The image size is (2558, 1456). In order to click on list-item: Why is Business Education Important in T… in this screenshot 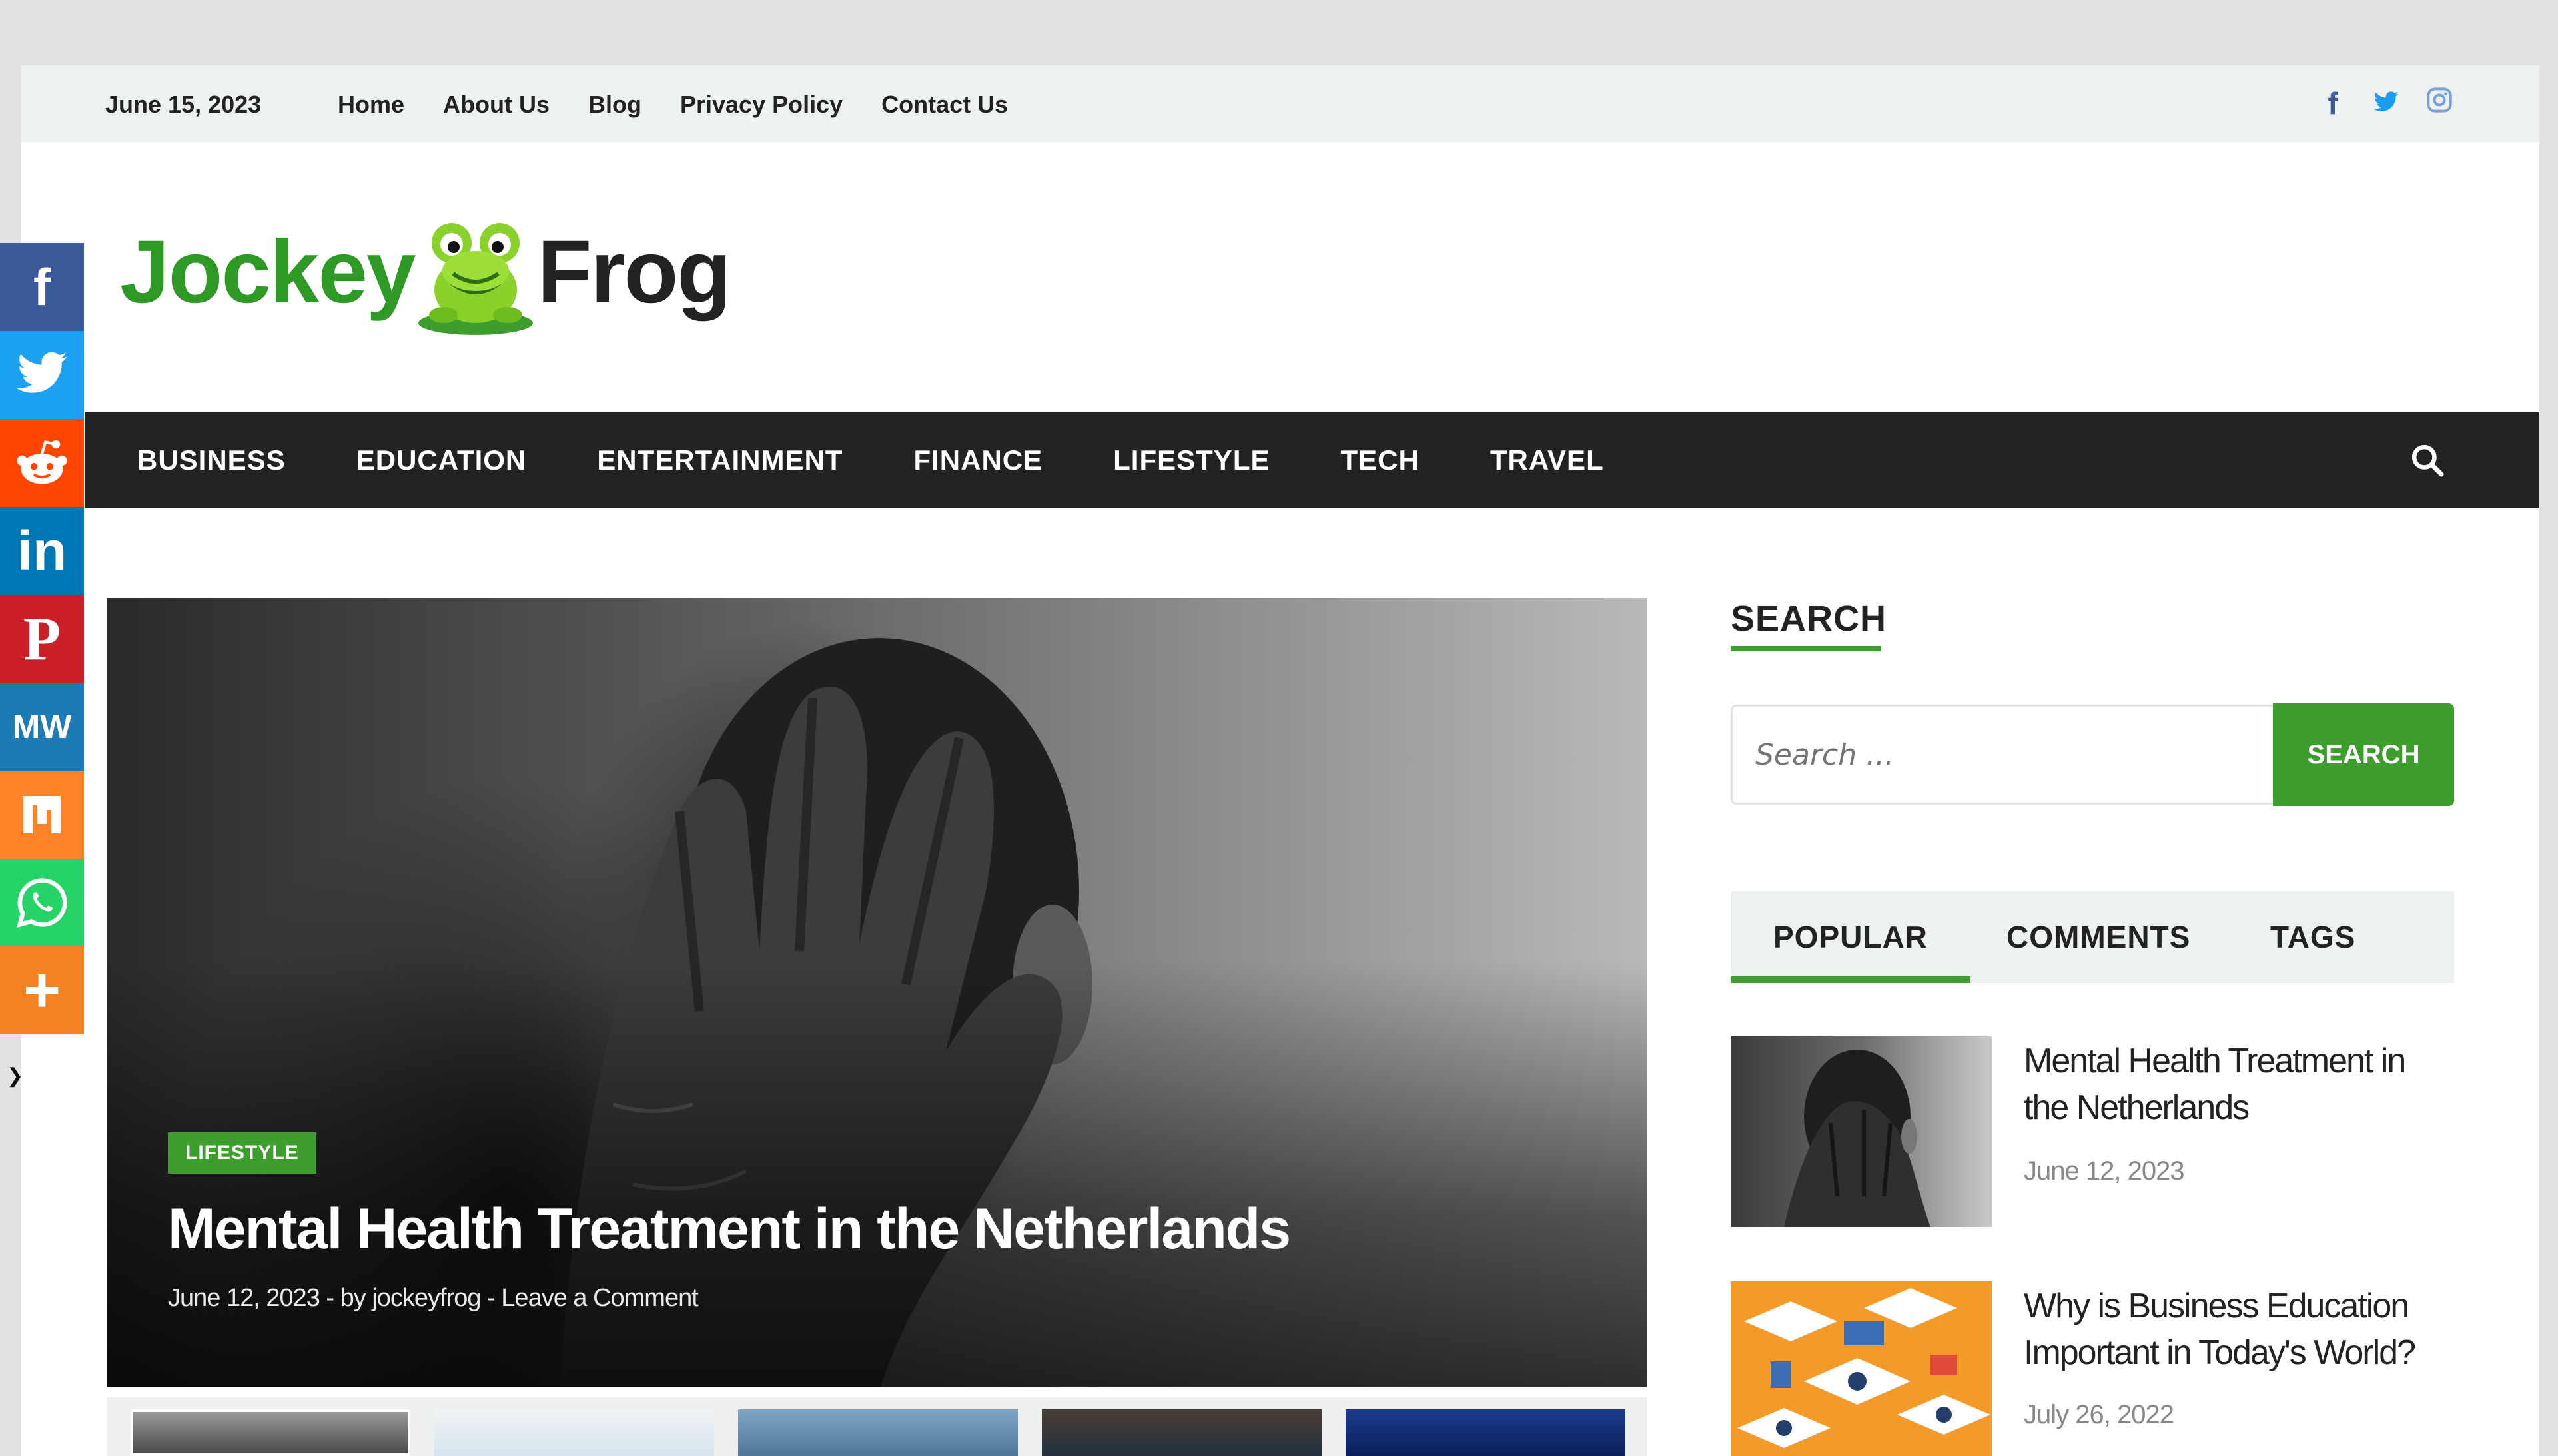, I will do `click(2092, 1368)`.